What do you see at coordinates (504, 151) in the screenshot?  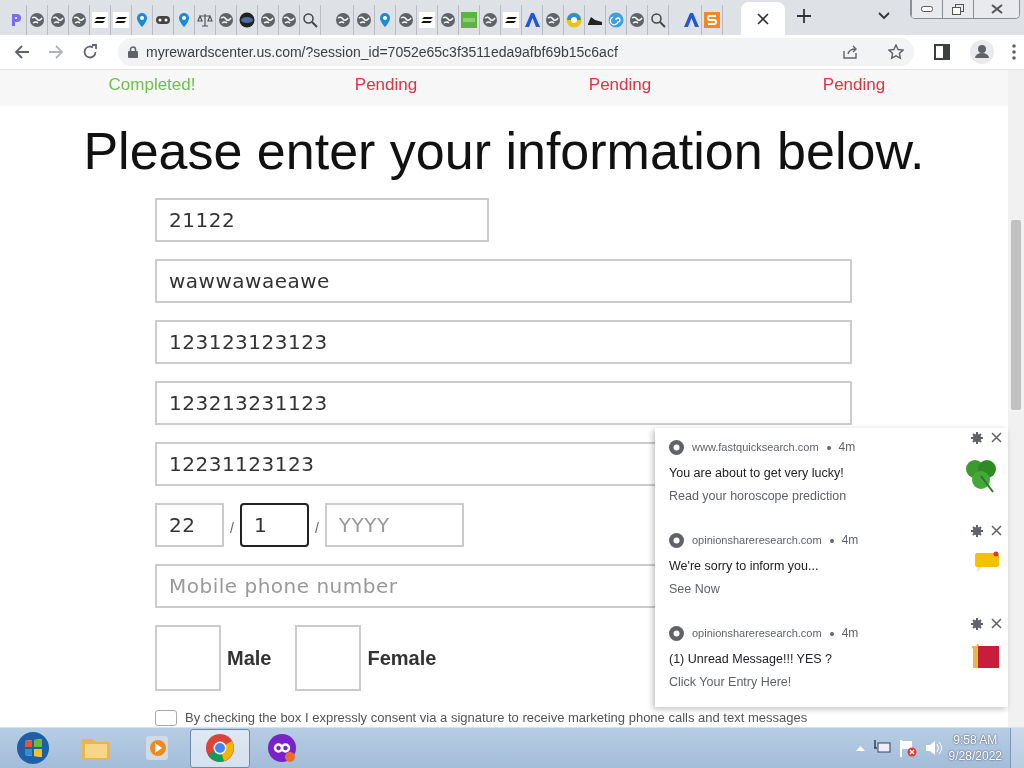 I see `page-heading: Please enter your information below.` at bounding box center [504, 151].